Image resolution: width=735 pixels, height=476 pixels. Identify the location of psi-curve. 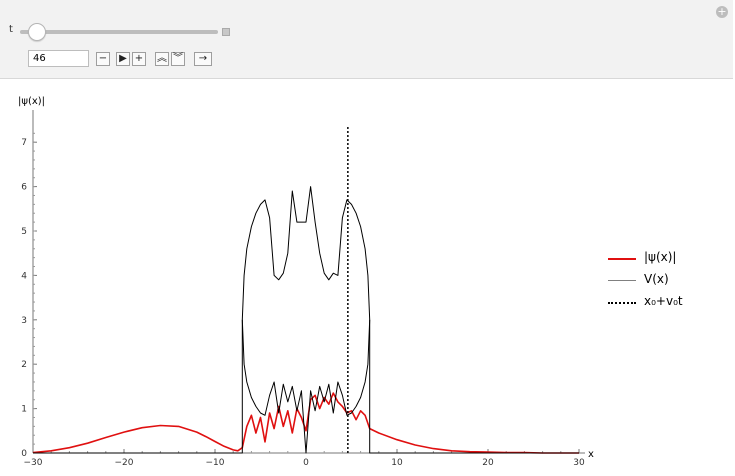
(305, 423).